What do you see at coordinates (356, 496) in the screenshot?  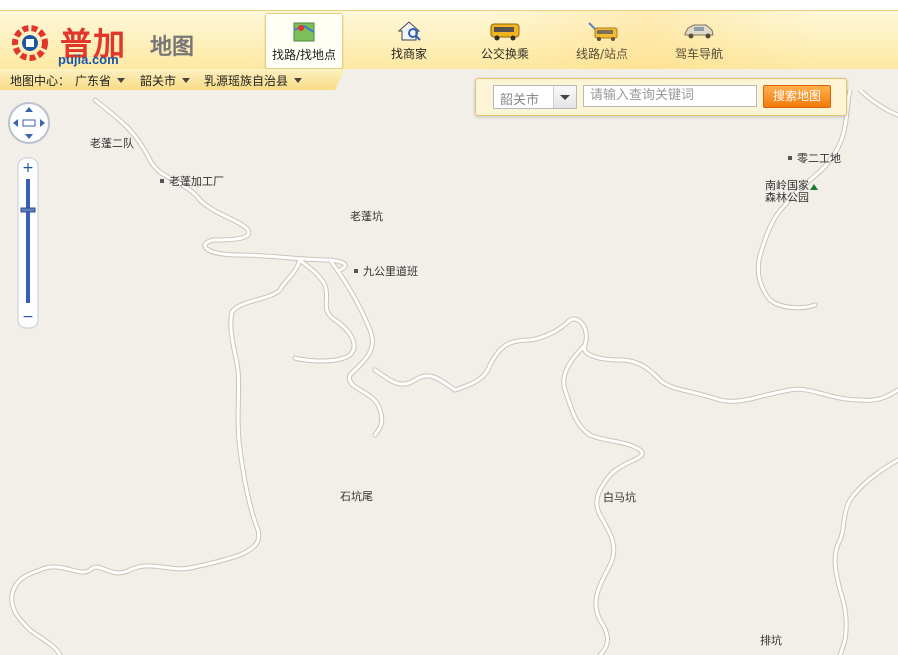 I see `map-label: 石坑尾` at bounding box center [356, 496].